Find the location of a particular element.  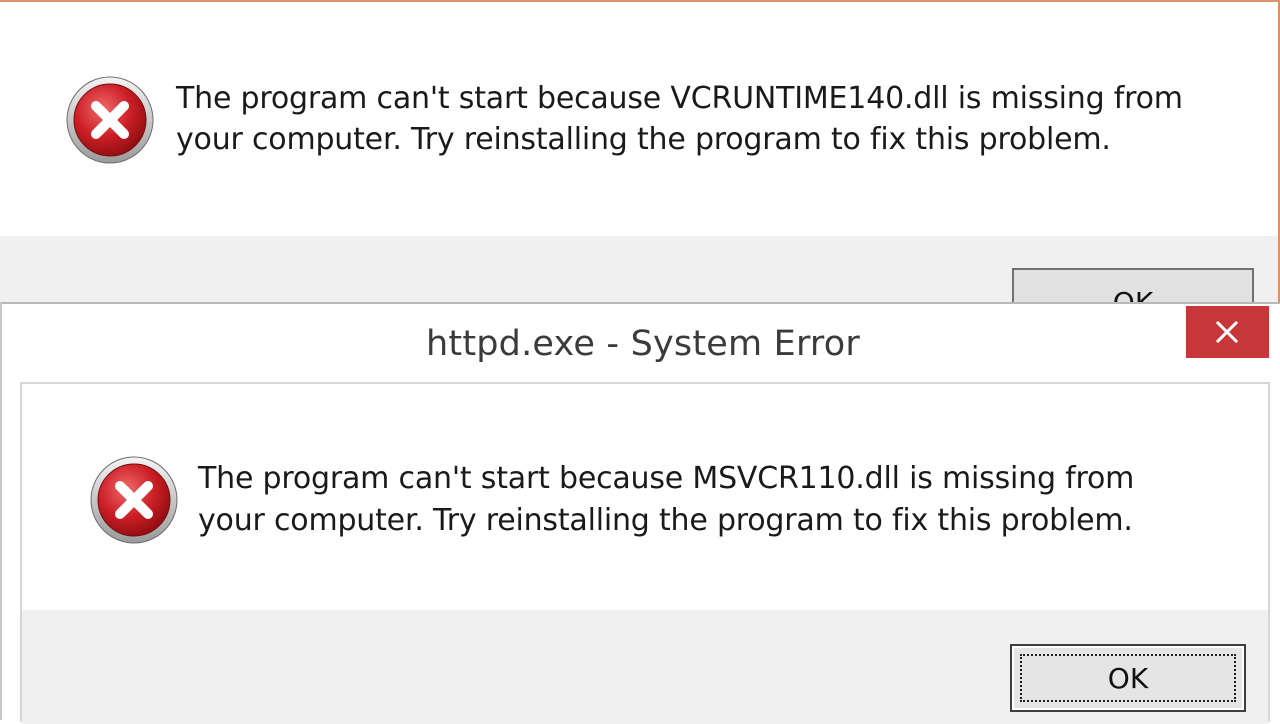

ok-button-label: OK is located at coordinates (1128, 678).